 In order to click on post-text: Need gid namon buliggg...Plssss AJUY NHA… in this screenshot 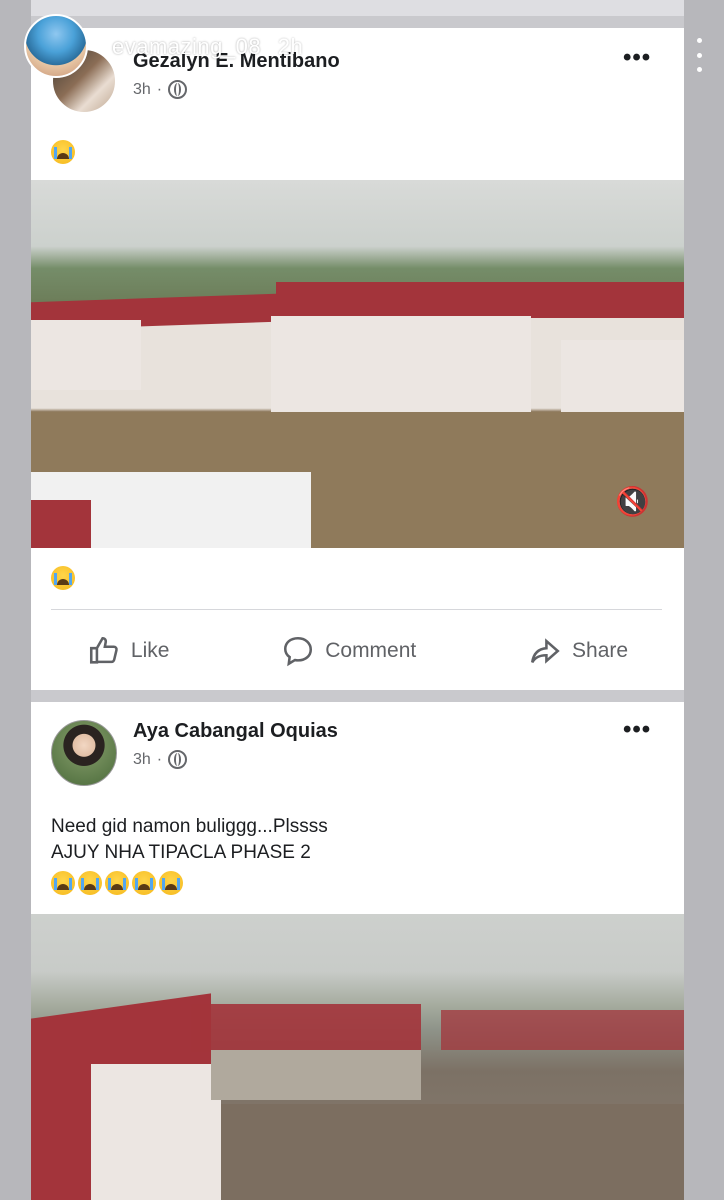, I will do `click(189, 855)`.